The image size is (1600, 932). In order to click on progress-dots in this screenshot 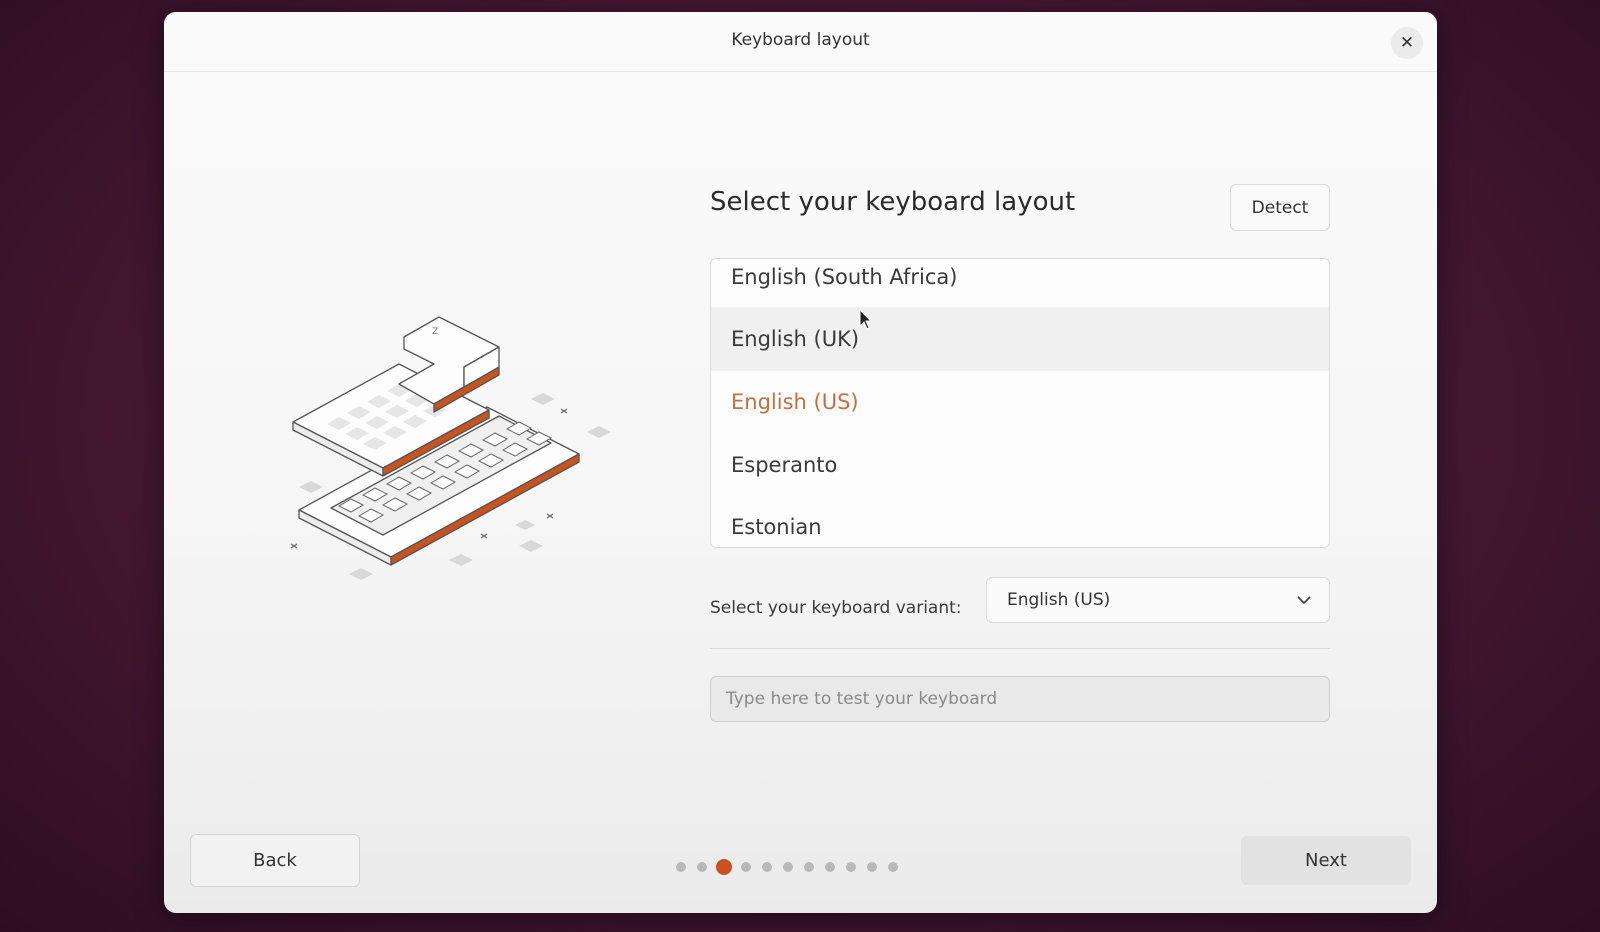, I will do `click(792, 867)`.